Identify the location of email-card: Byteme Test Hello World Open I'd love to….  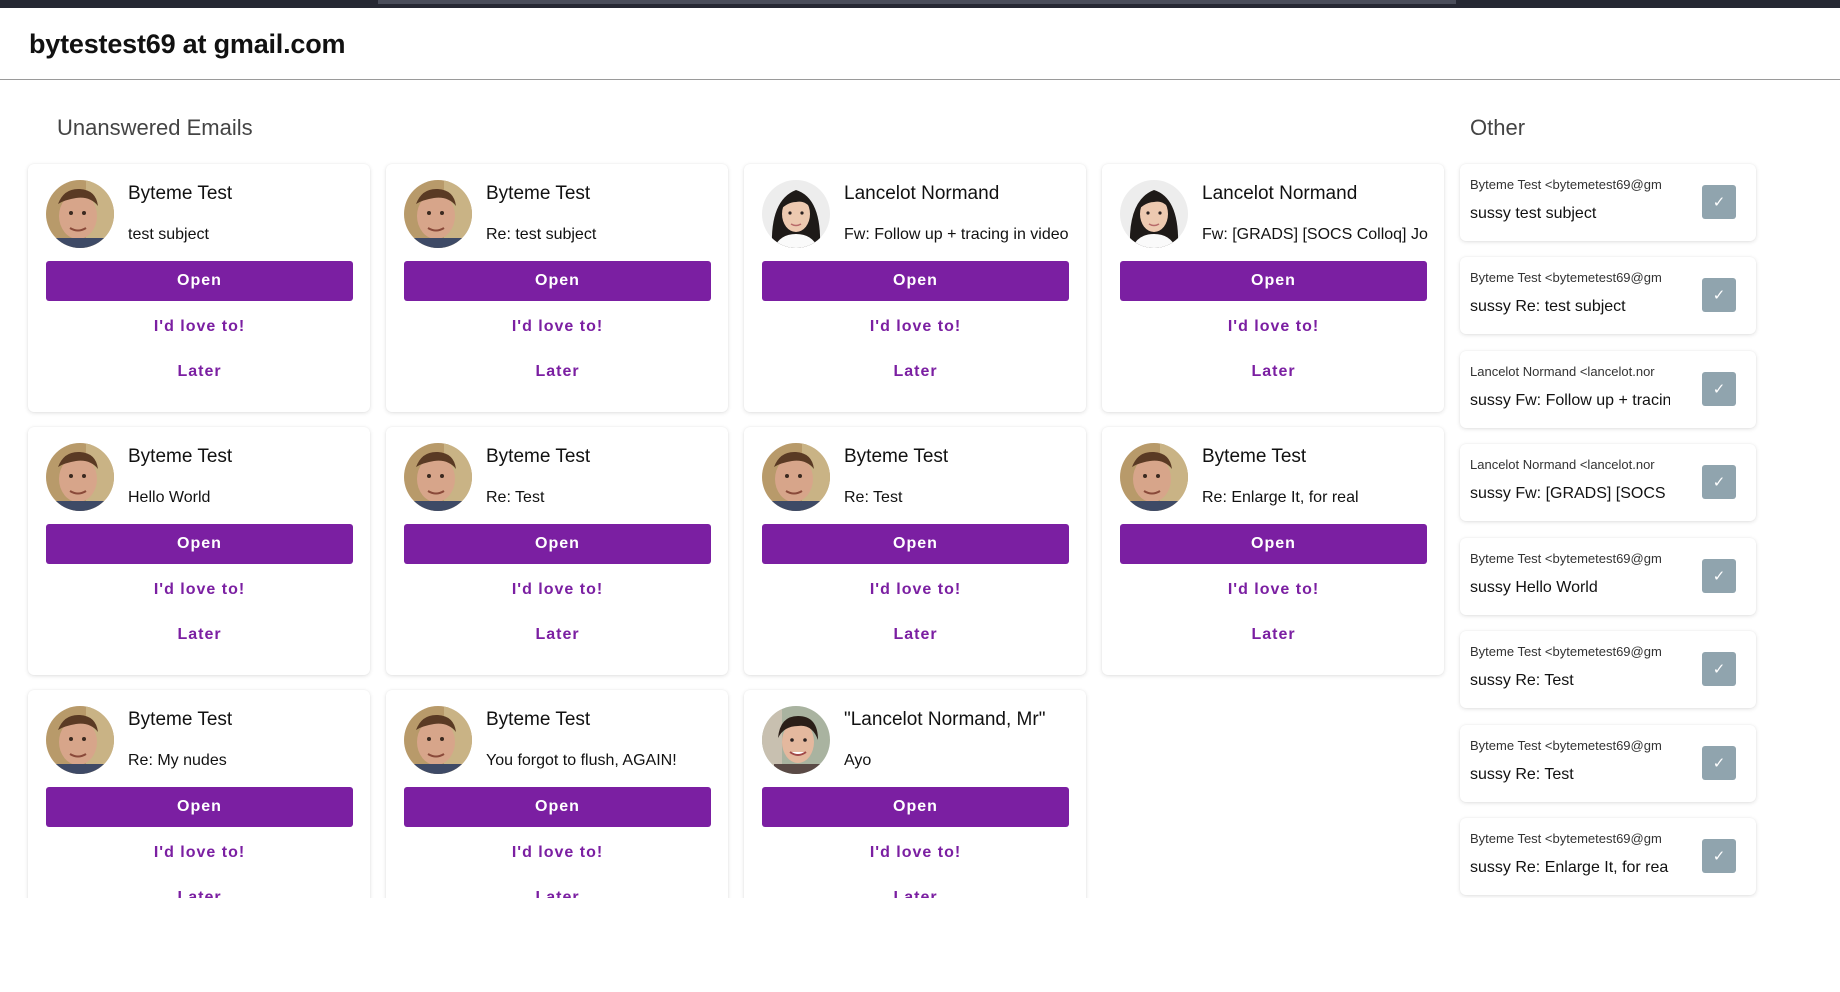
(199, 551).